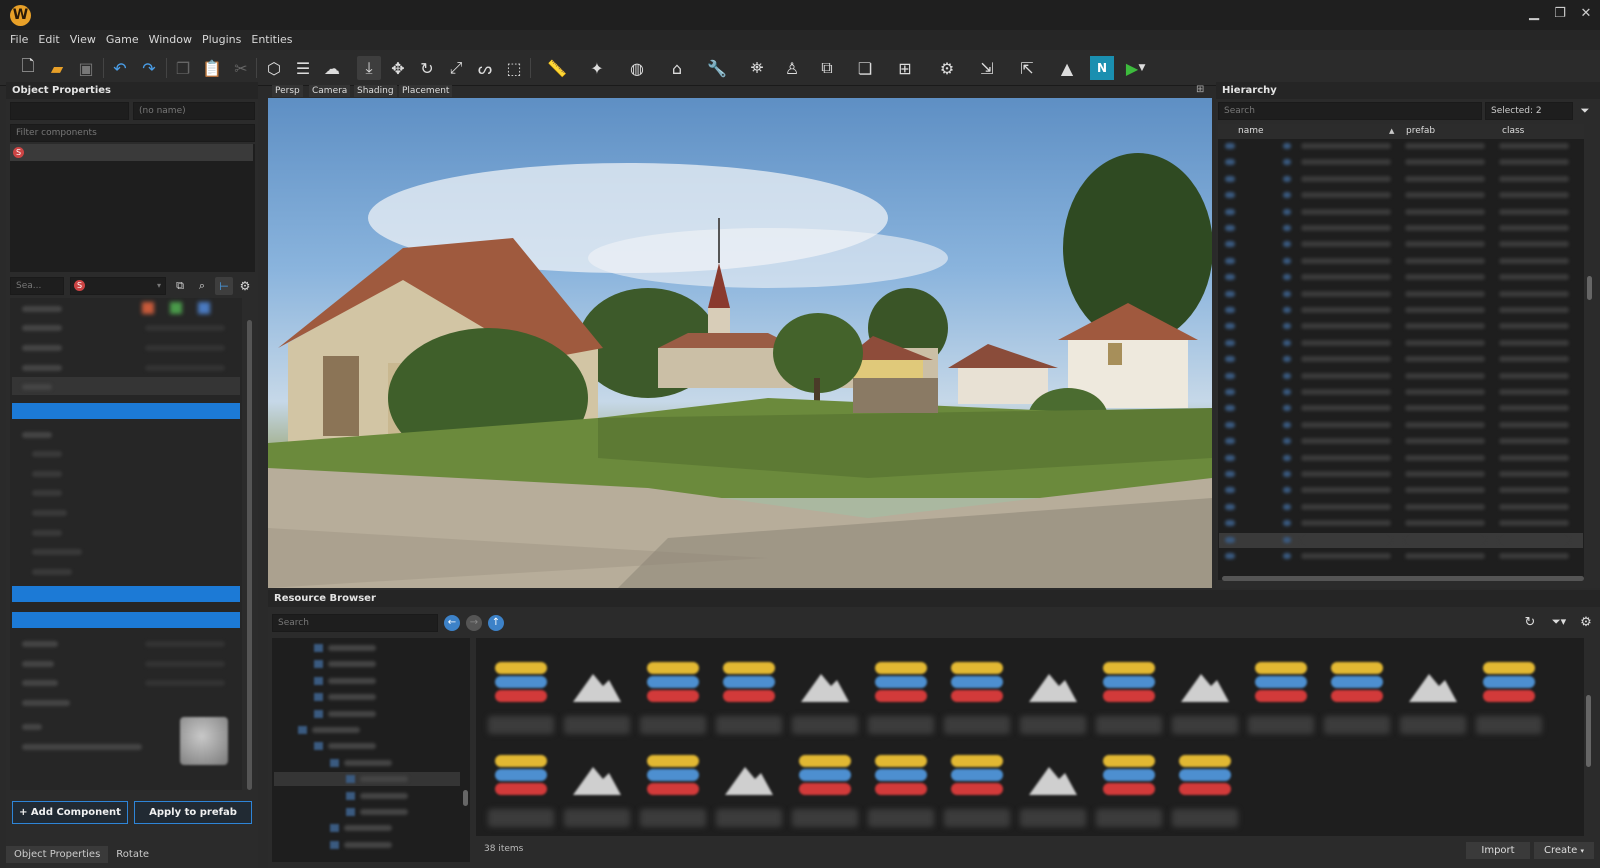  Describe the element at coordinates (369, 68) in the screenshot. I see `terrain-place-icon: ⤓` at that location.